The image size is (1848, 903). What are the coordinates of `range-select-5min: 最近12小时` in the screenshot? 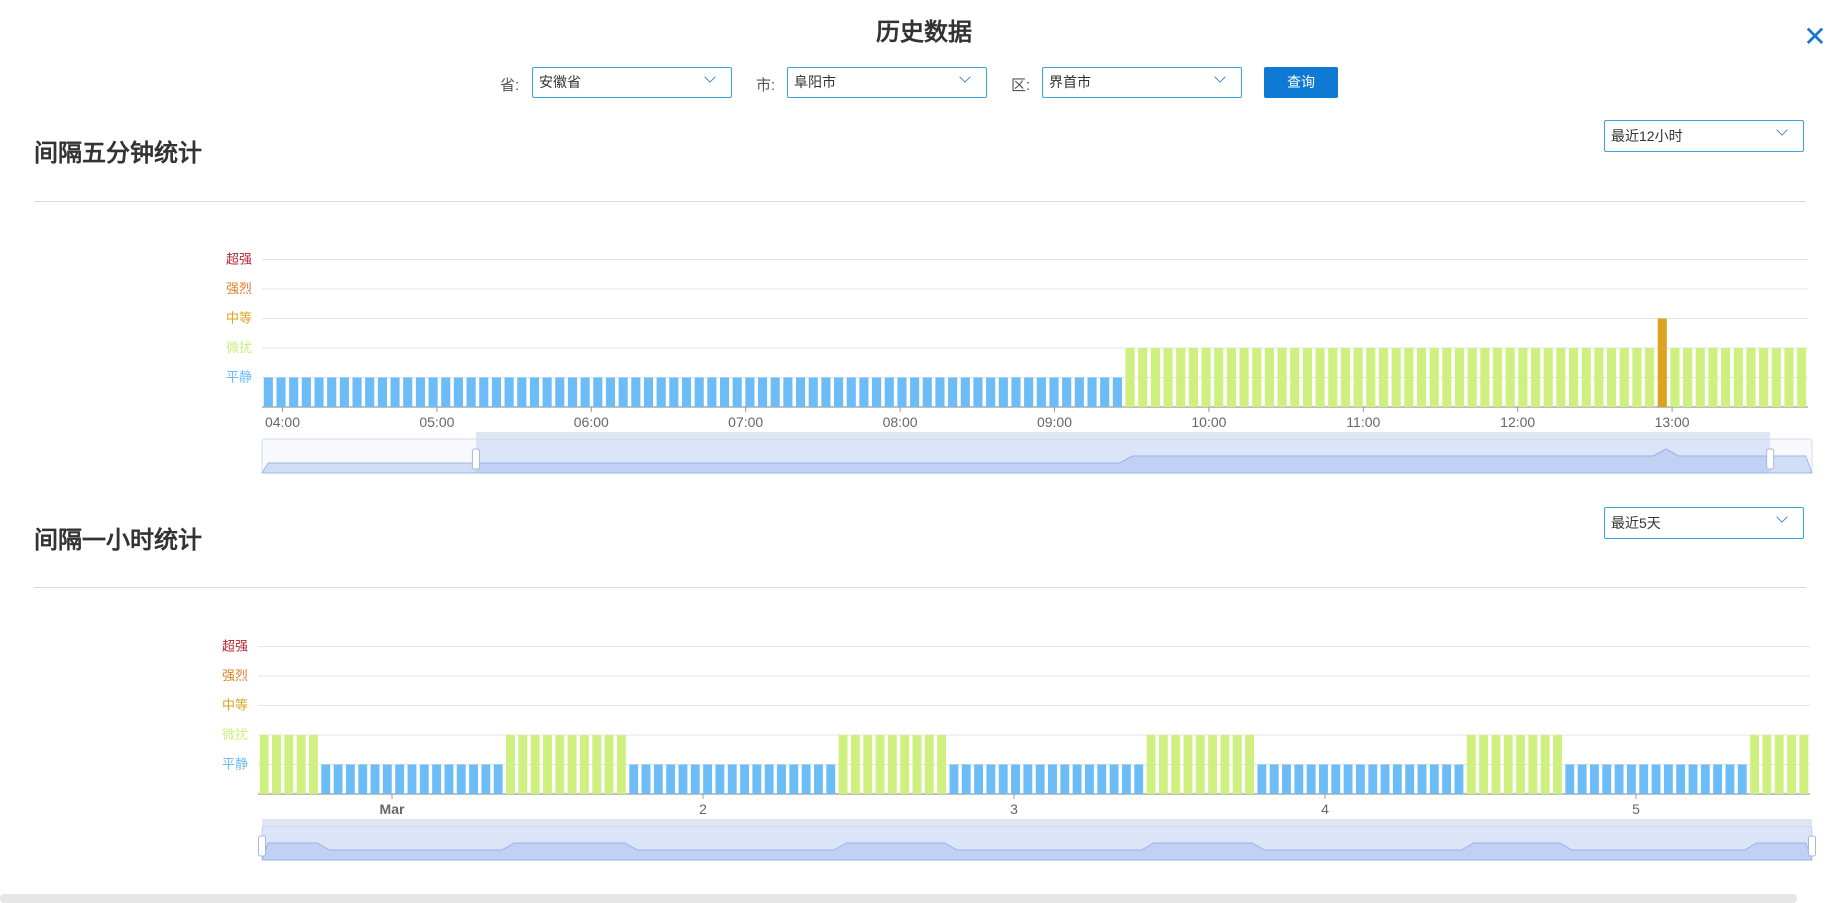 It's located at (1704, 136).